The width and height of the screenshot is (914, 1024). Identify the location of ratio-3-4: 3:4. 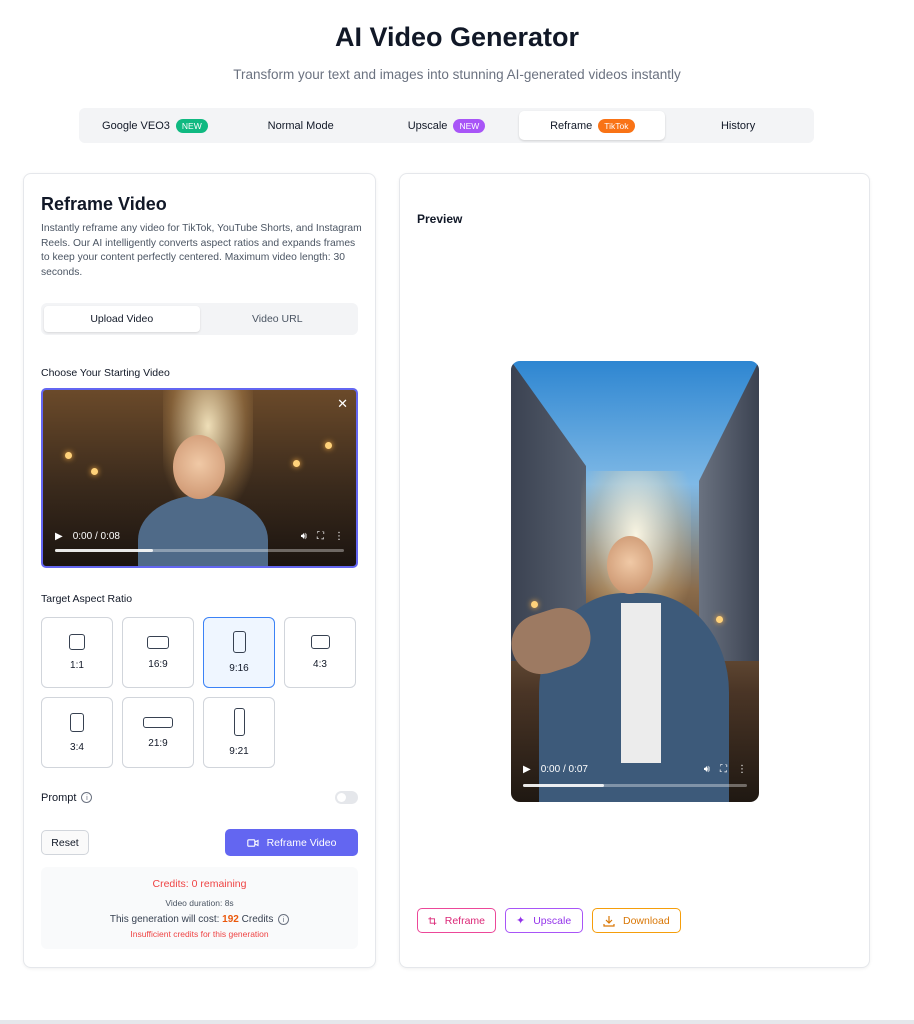
(77, 732).